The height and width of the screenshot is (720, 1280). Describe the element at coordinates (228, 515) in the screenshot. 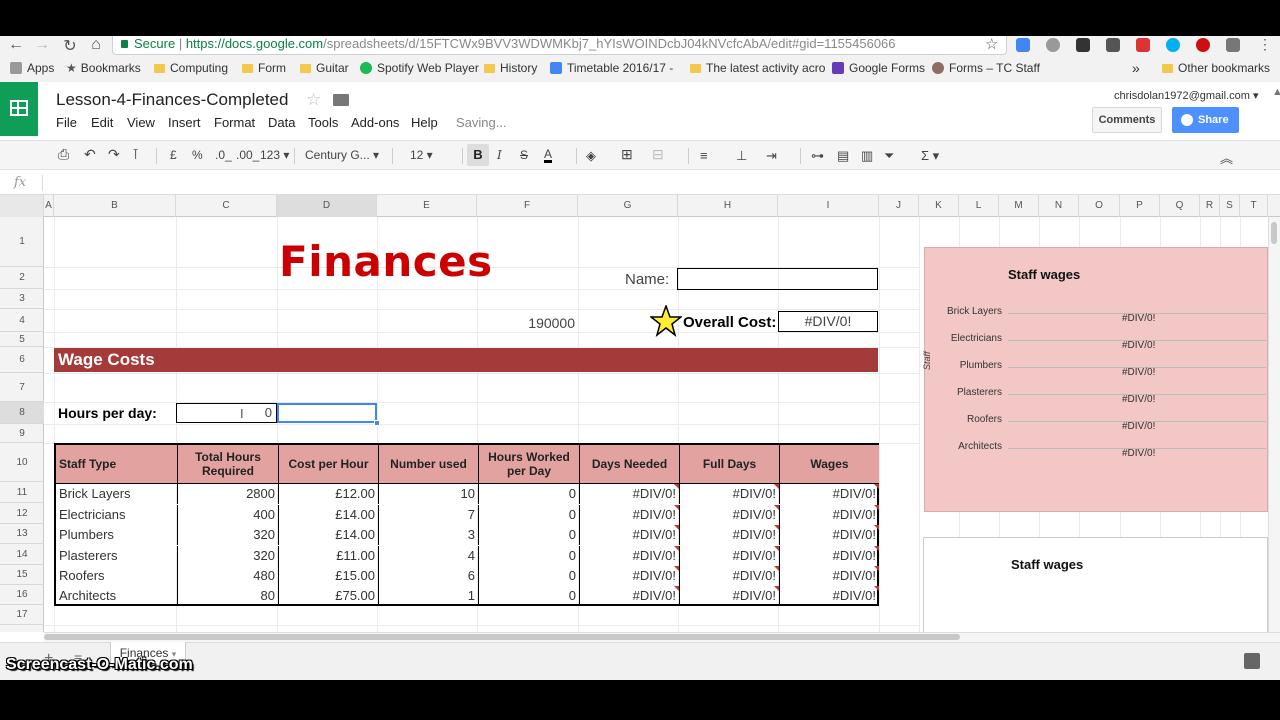

I see `table-cell: 400` at that location.